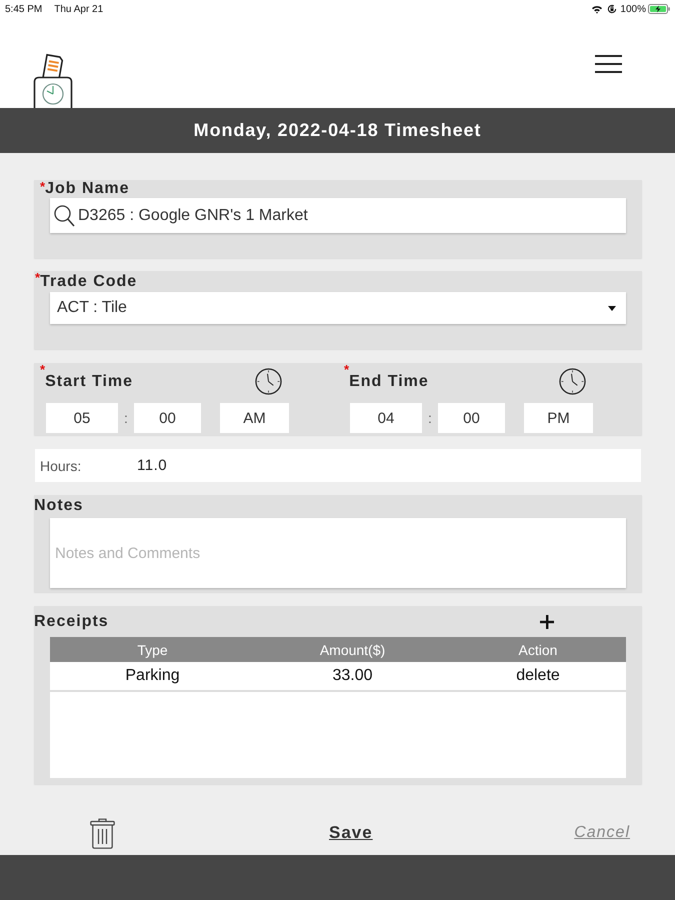 This screenshot has height=900, width=675. I want to click on section-label: Receipts, so click(71, 621).